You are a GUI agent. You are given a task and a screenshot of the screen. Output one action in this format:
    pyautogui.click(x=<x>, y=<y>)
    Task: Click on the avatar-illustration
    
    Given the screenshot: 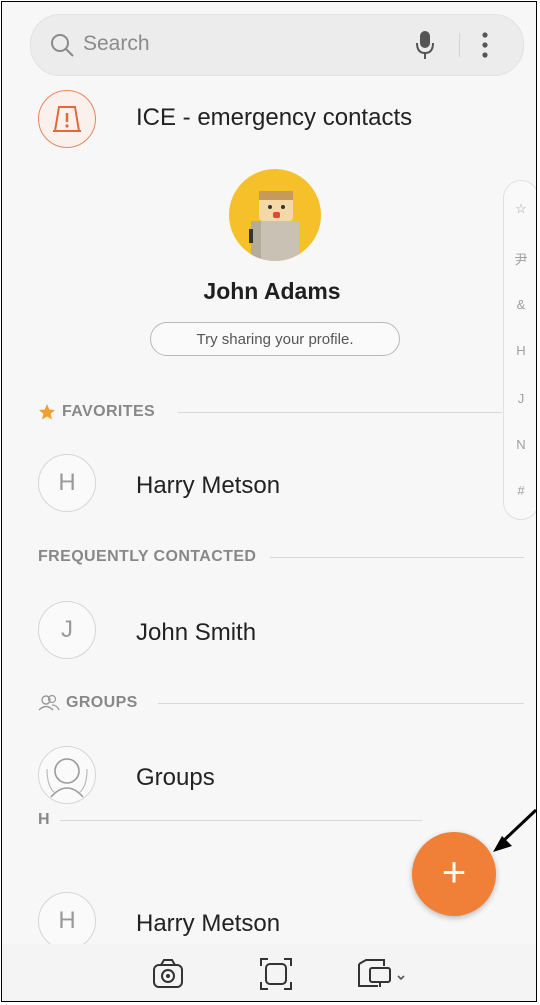 What is the action you would take?
    pyautogui.click(x=274, y=226)
    